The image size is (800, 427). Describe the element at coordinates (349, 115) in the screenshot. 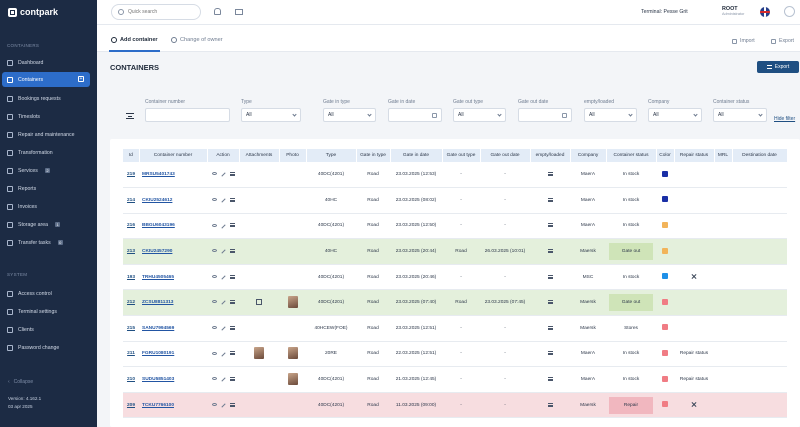

I see `gate-in-type-select: All` at that location.